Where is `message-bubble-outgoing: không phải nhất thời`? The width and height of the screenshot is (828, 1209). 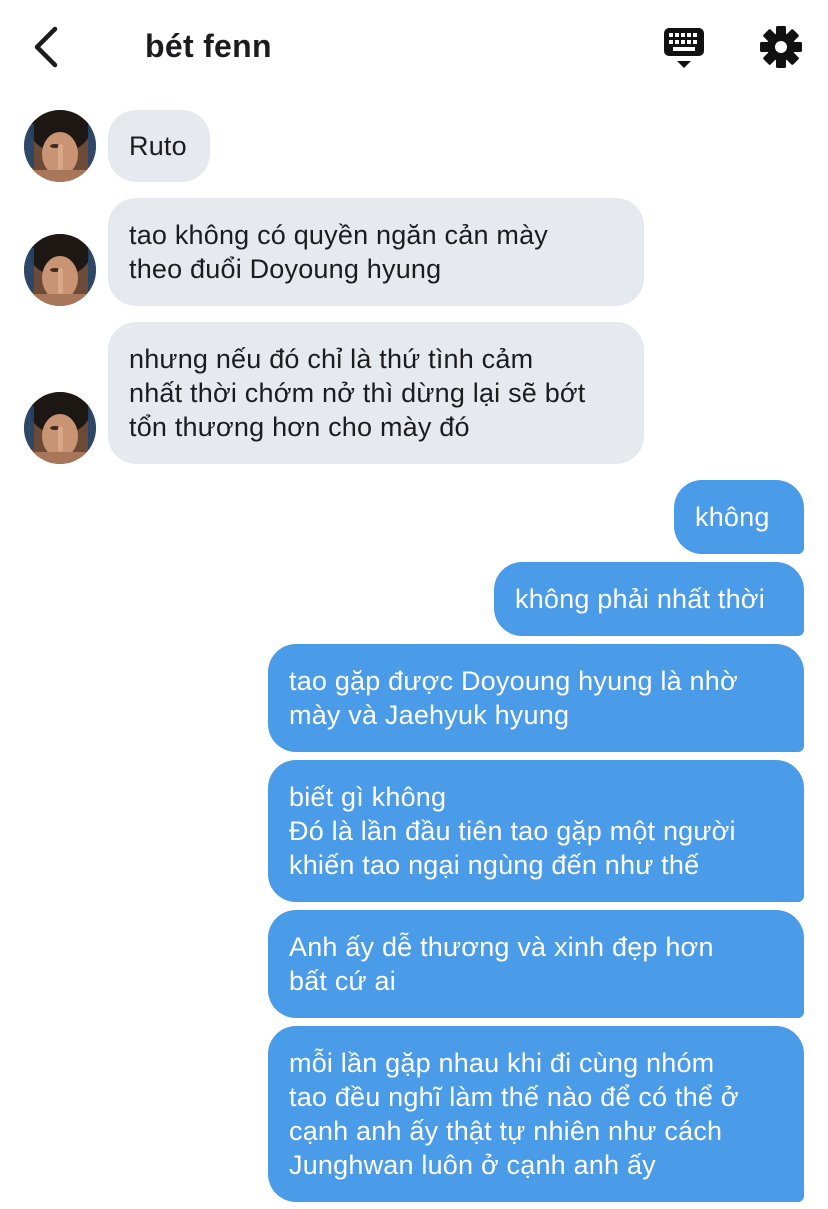 message-bubble-outgoing: không phải nhất thời is located at coordinates (649, 599).